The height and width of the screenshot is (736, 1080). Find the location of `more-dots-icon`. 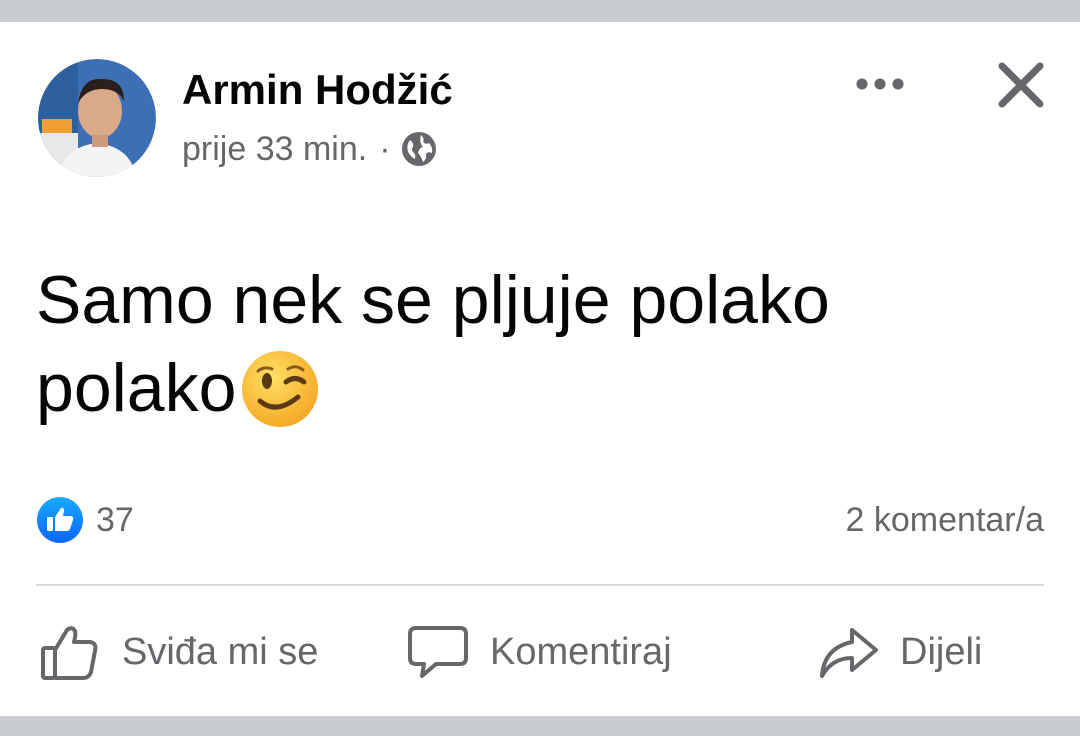

more-dots-icon is located at coordinates (880, 84).